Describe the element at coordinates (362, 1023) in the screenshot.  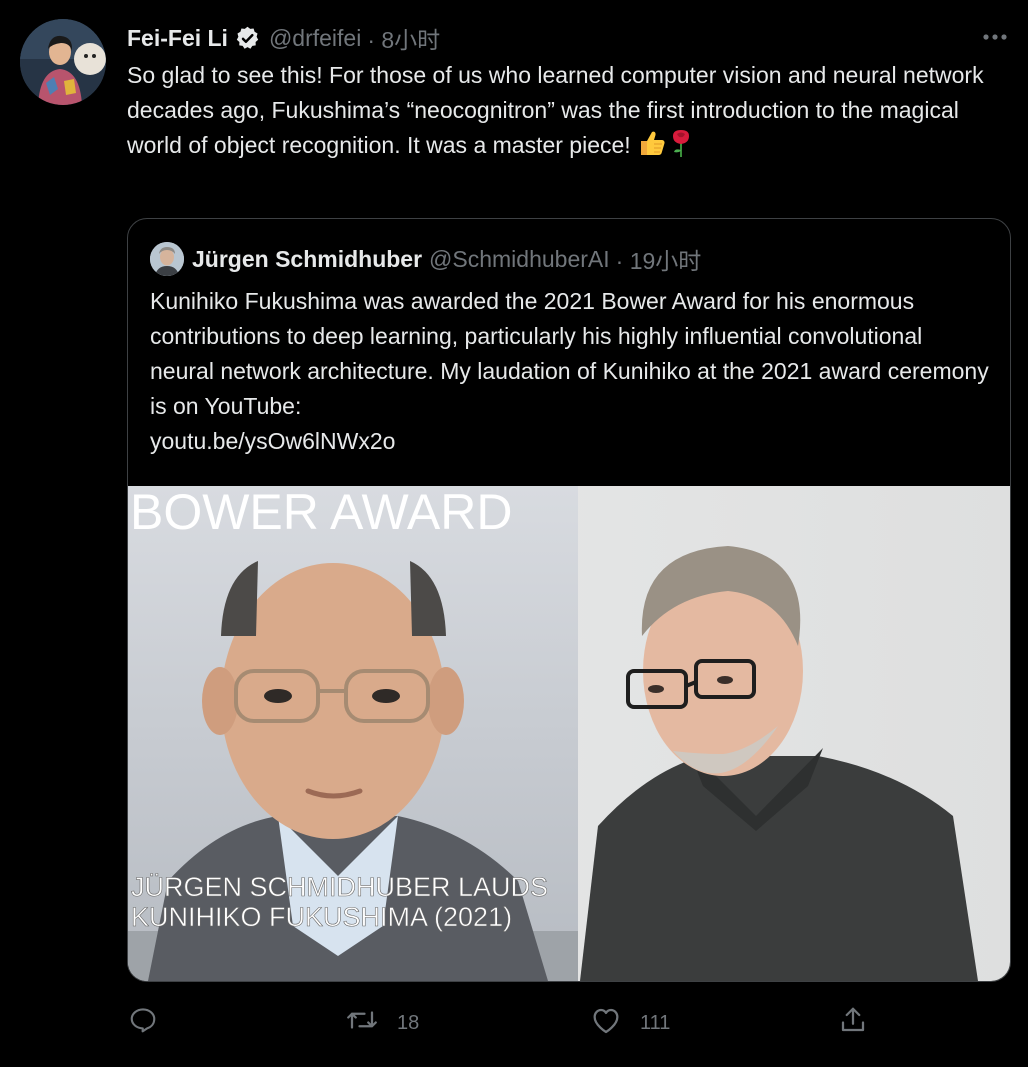
I see `retweet-icon` at that location.